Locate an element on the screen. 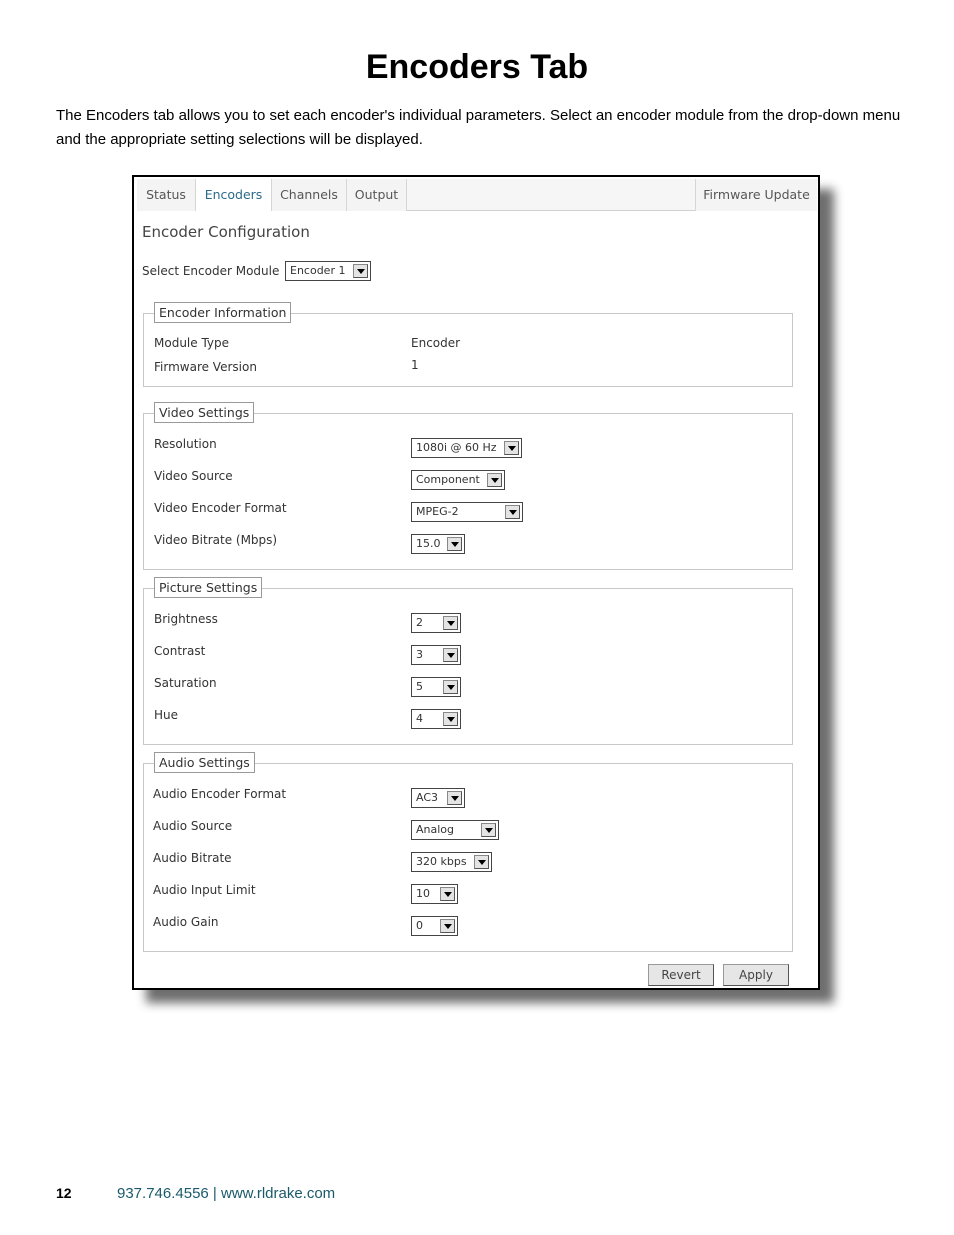 The width and height of the screenshot is (954, 1235). saturation-label: Saturation is located at coordinates (185, 683).